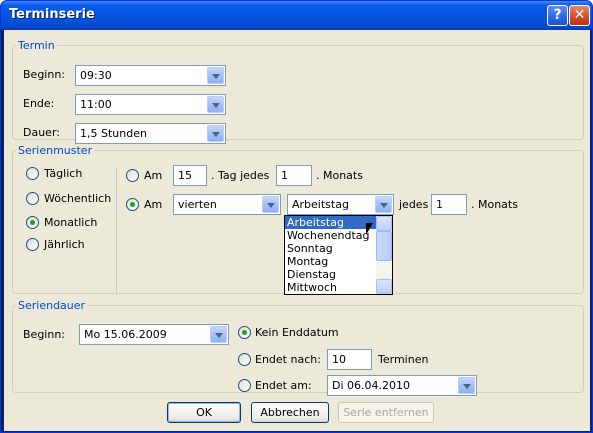 Image resolution: width=593 pixels, height=433 pixels. I want to click on dropdown-item: Arbeitstag, so click(331, 222).